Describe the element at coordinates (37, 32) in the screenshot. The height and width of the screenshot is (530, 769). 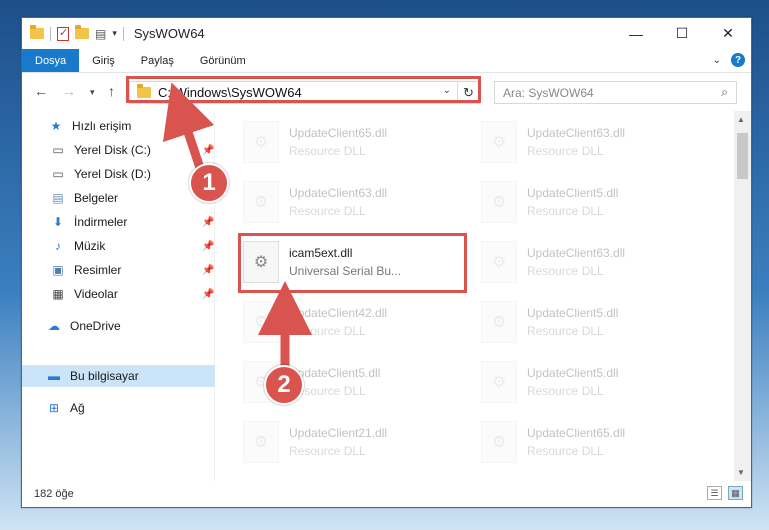
I see `folder-icon` at that location.